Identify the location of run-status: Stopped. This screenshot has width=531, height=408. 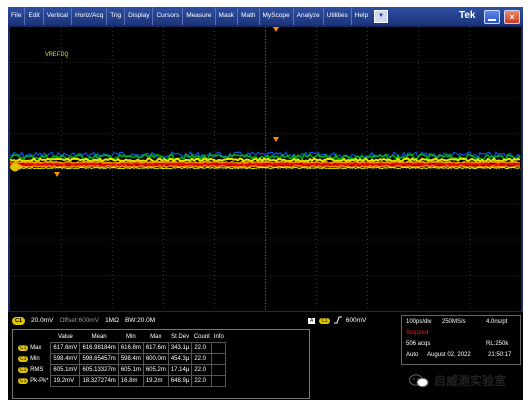
(417, 333).